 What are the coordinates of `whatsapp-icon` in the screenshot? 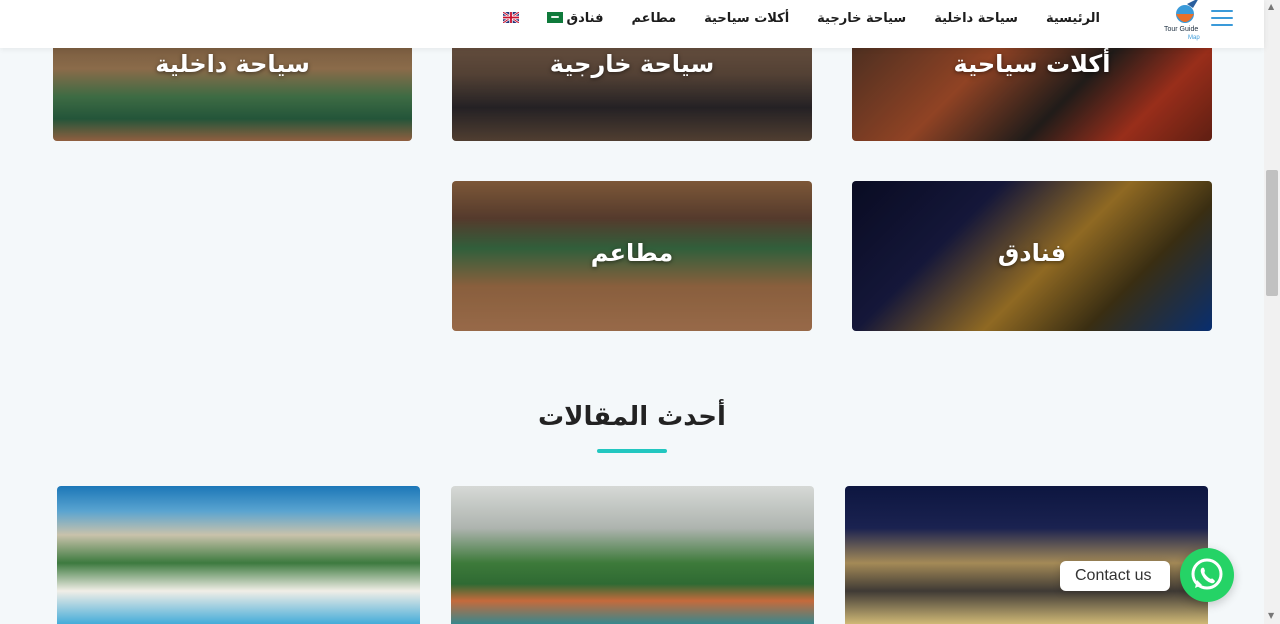 It's located at (1207, 574).